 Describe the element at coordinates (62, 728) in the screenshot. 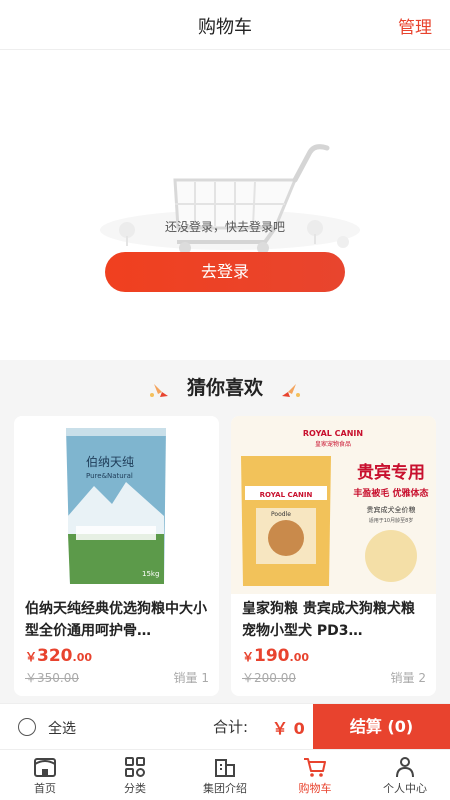

I see `select-all-label: 全选` at that location.